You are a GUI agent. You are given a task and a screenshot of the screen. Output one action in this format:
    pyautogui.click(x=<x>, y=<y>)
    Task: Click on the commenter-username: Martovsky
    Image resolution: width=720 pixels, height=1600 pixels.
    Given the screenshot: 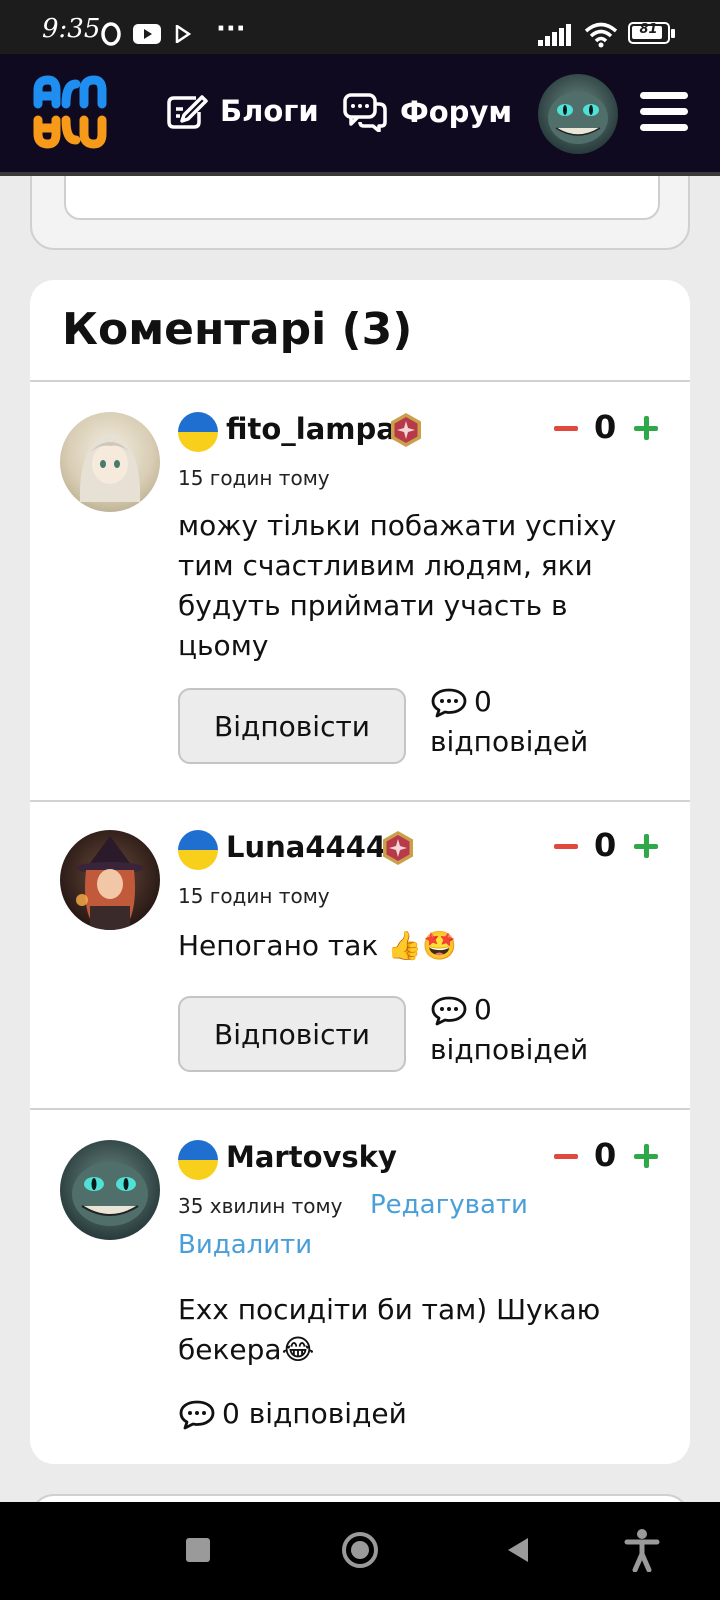 What is the action you would take?
    pyautogui.click(x=311, y=1157)
    